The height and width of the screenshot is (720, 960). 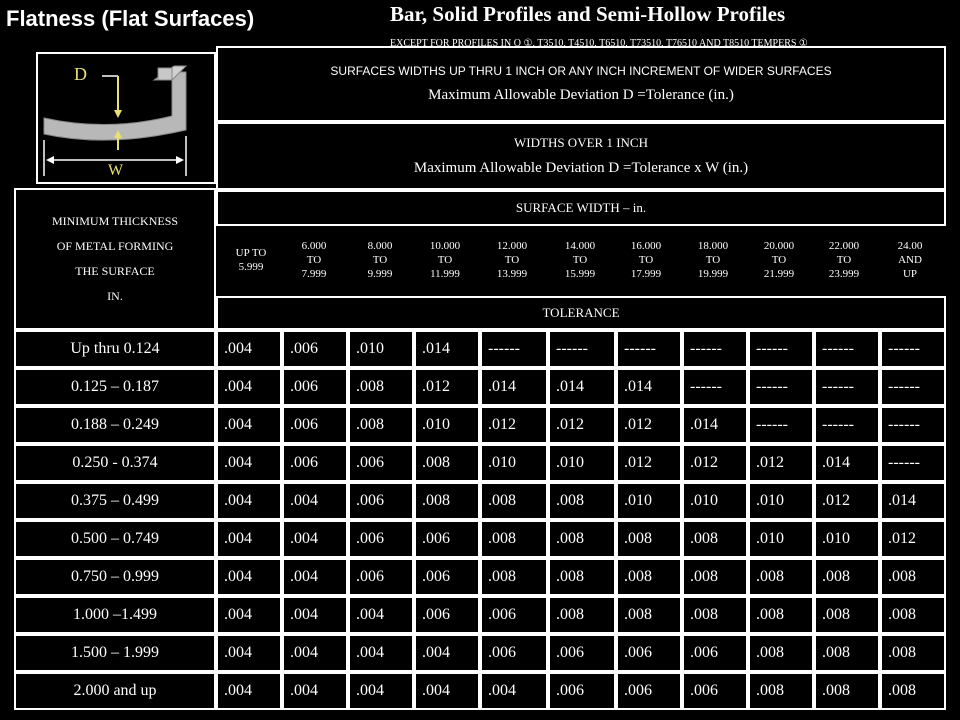 What do you see at coordinates (646, 261) in the screenshot?
I see `width-column-header: 16.000 TO 17.999` at bounding box center [646, 261].